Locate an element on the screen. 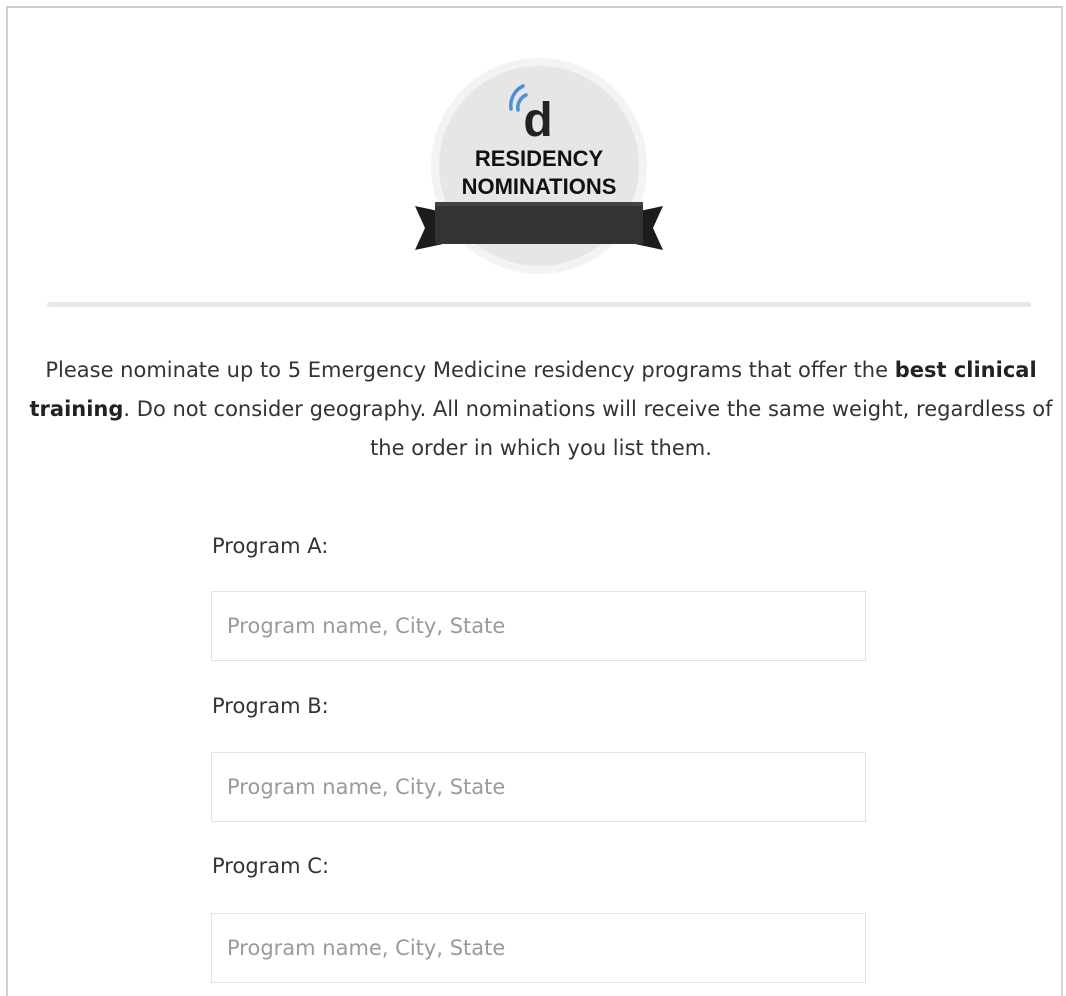 This screenshot has width=1066, height=996. logo-line-1: RESIDENCY is located at coordinates (539, 158).